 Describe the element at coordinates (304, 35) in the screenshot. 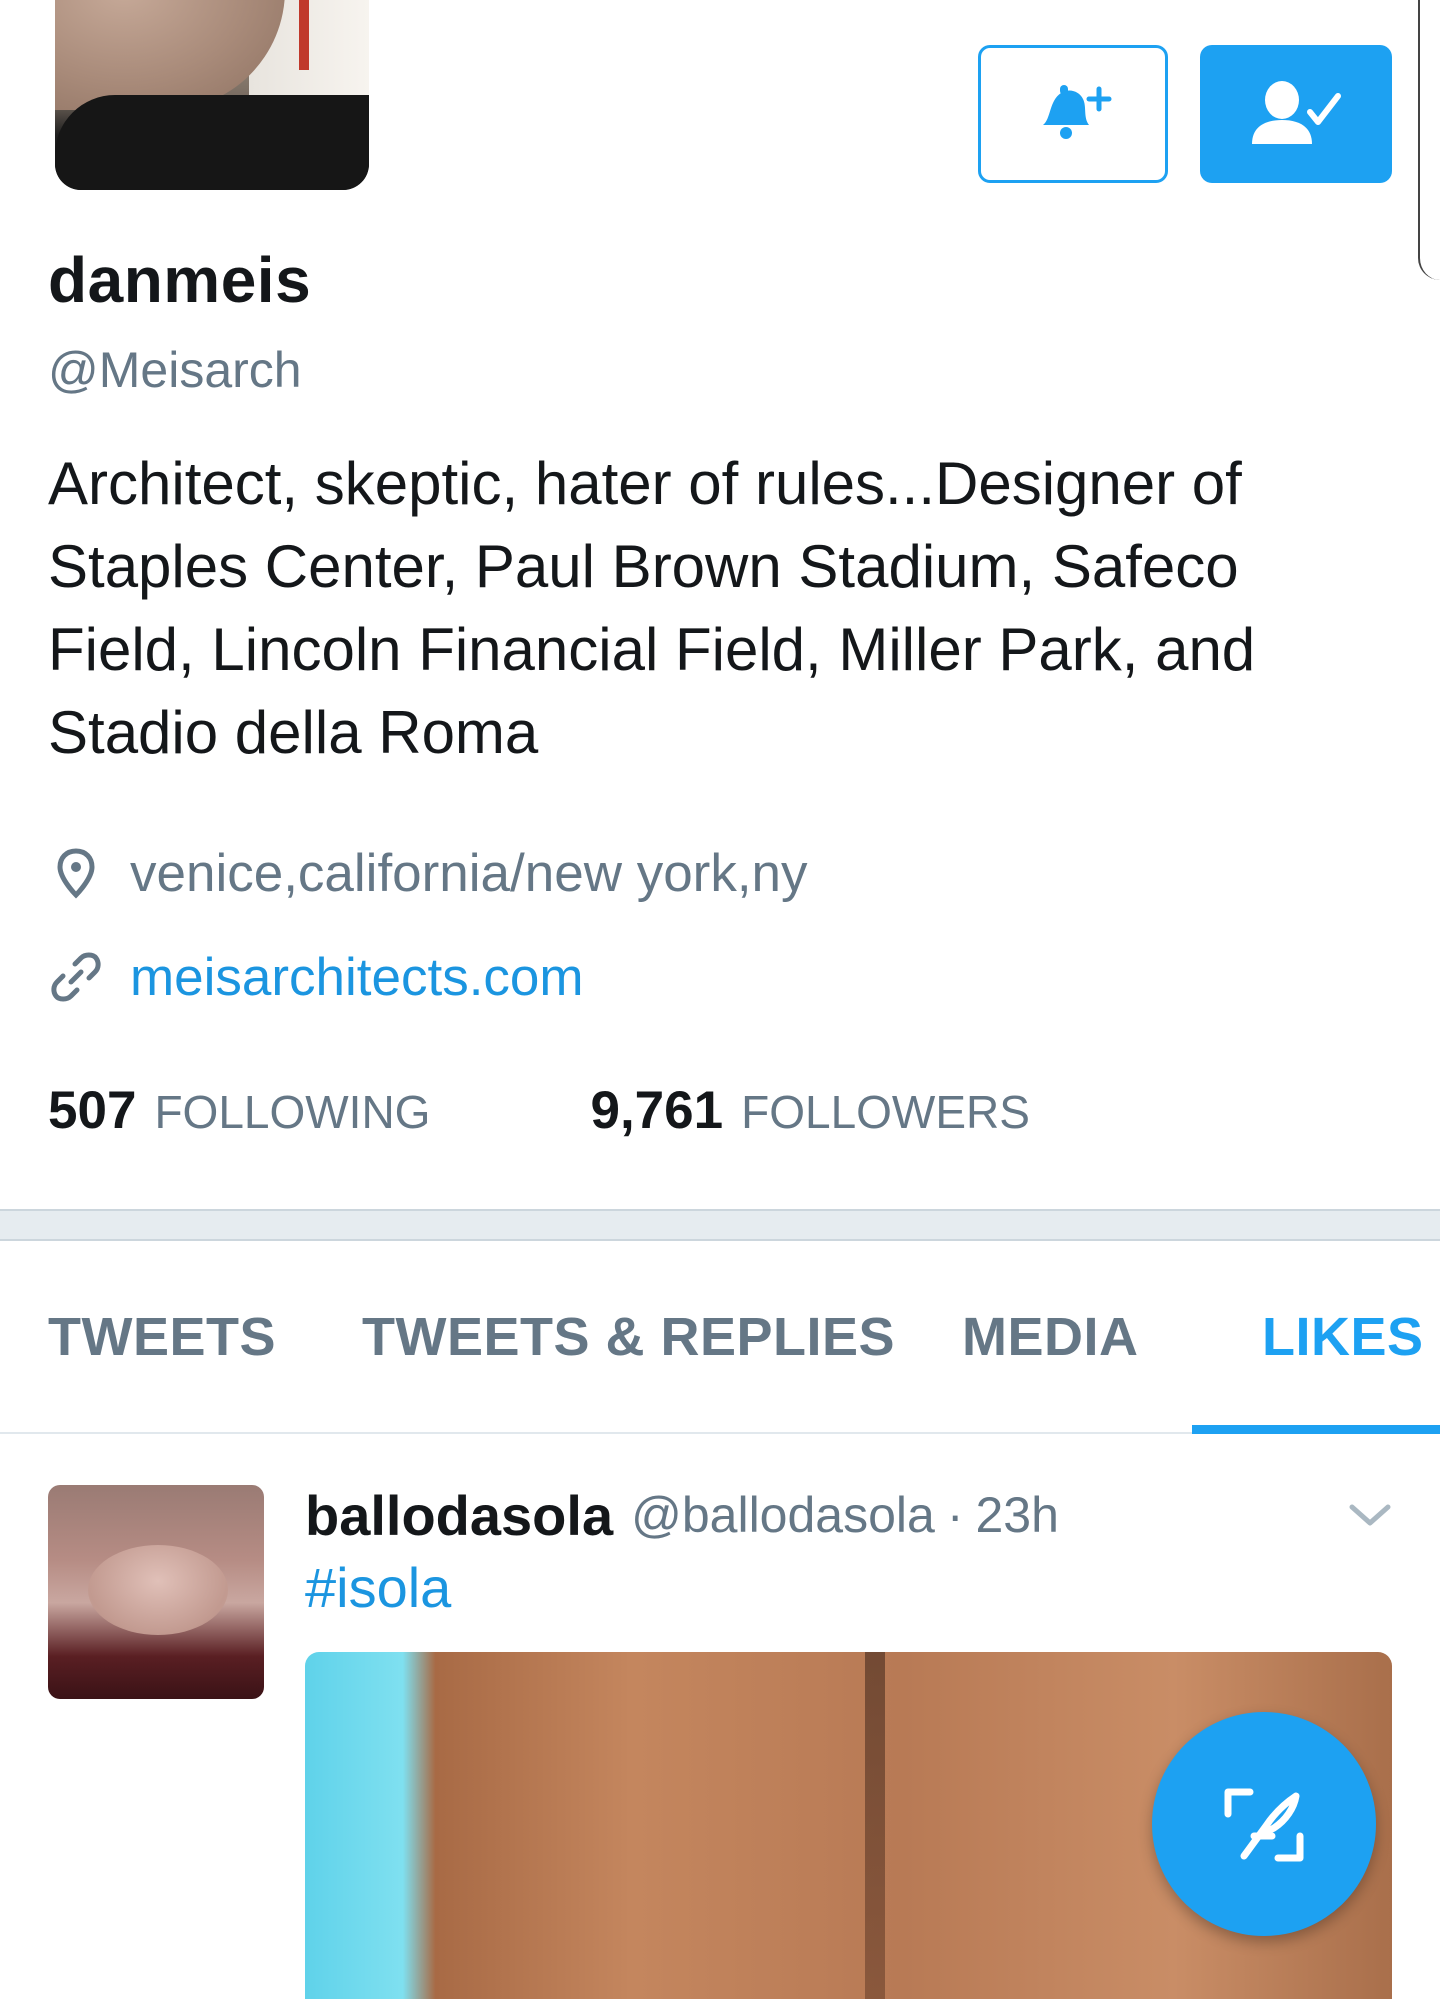

I see `avatar-background-stripe` at that location.